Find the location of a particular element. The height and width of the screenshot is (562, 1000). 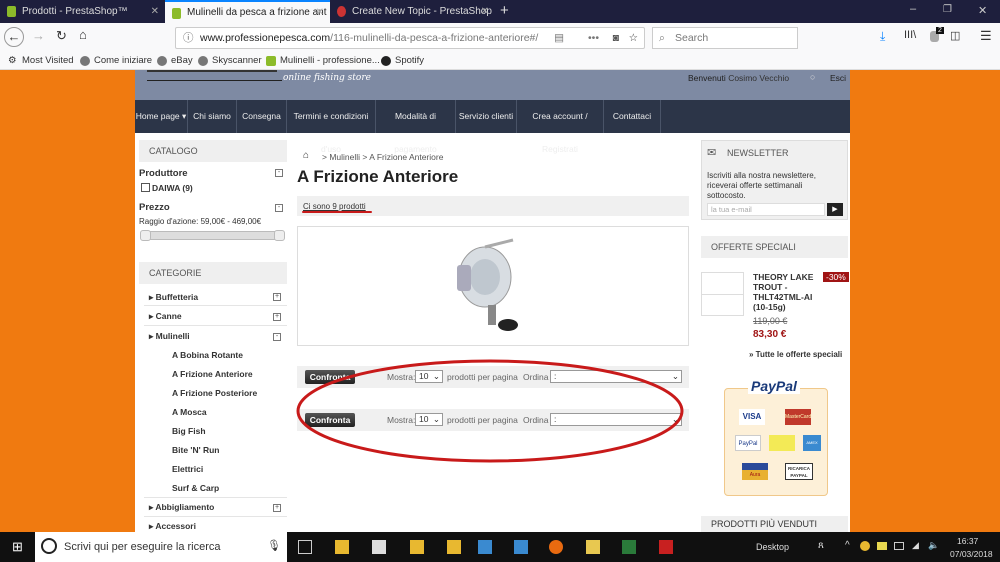

category-abbigliamento: ▸ Abbigliamento is located at coordinates (181, 507).